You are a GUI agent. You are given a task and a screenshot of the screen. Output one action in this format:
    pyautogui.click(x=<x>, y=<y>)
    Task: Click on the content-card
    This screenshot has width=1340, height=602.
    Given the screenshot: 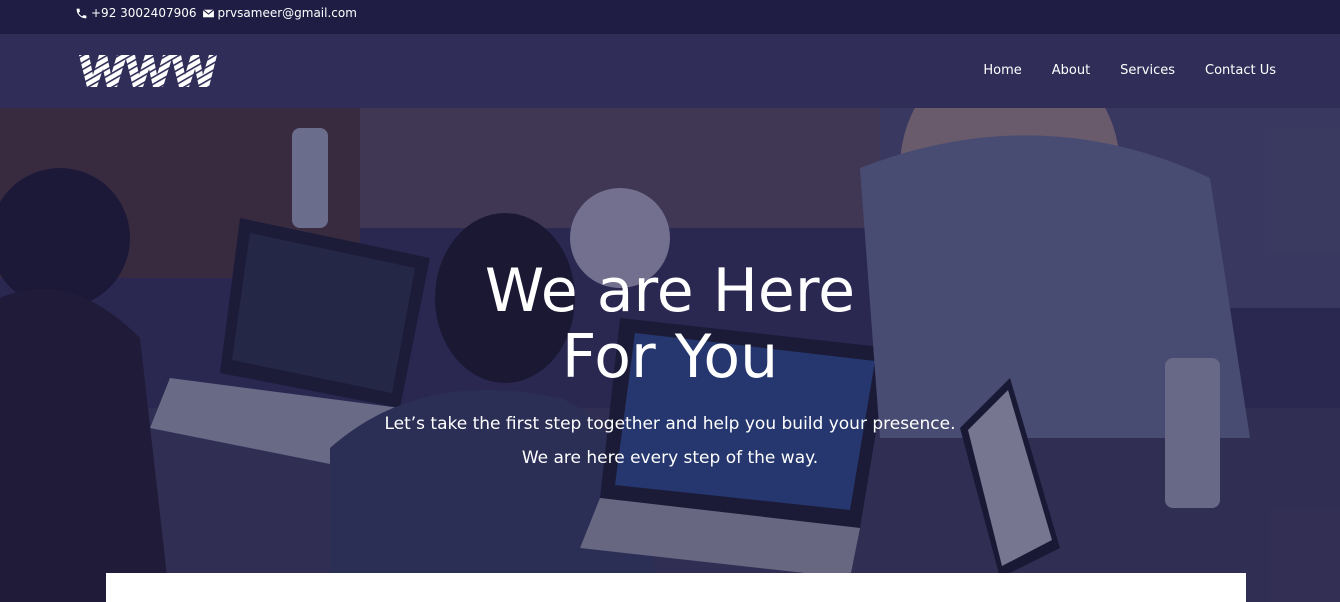 What is the action you would take?
    pyautogui.click(x=676, y=587)
    